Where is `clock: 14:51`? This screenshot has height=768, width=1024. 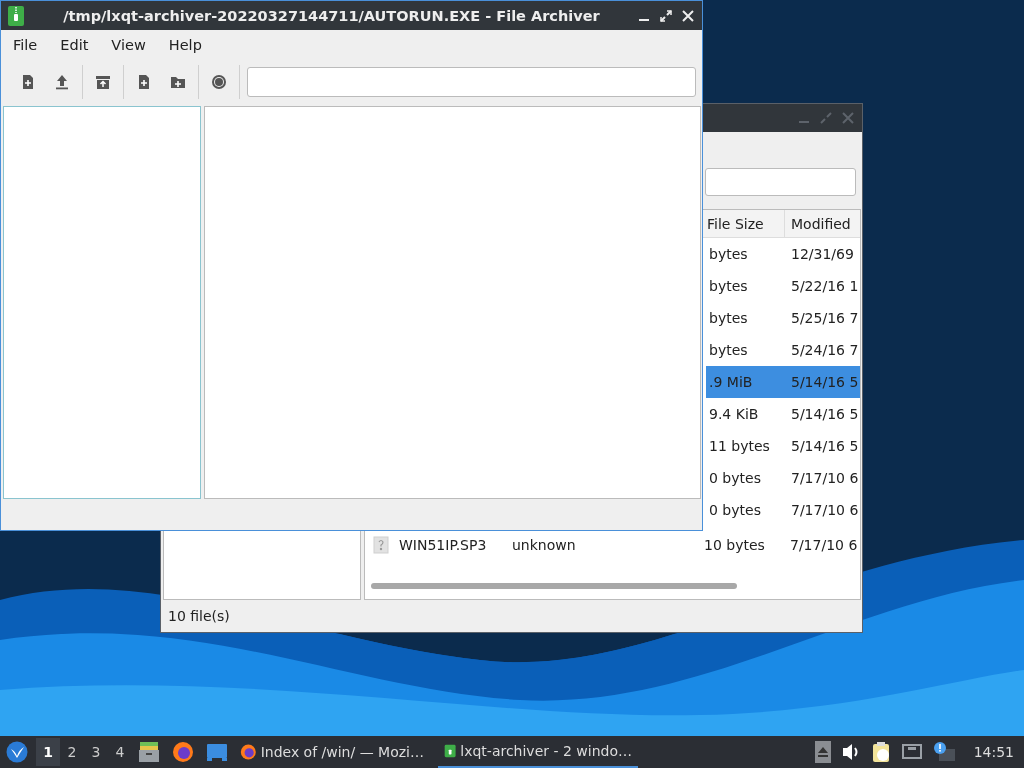
clock: 14:51 is located at coordinates (993, 752).